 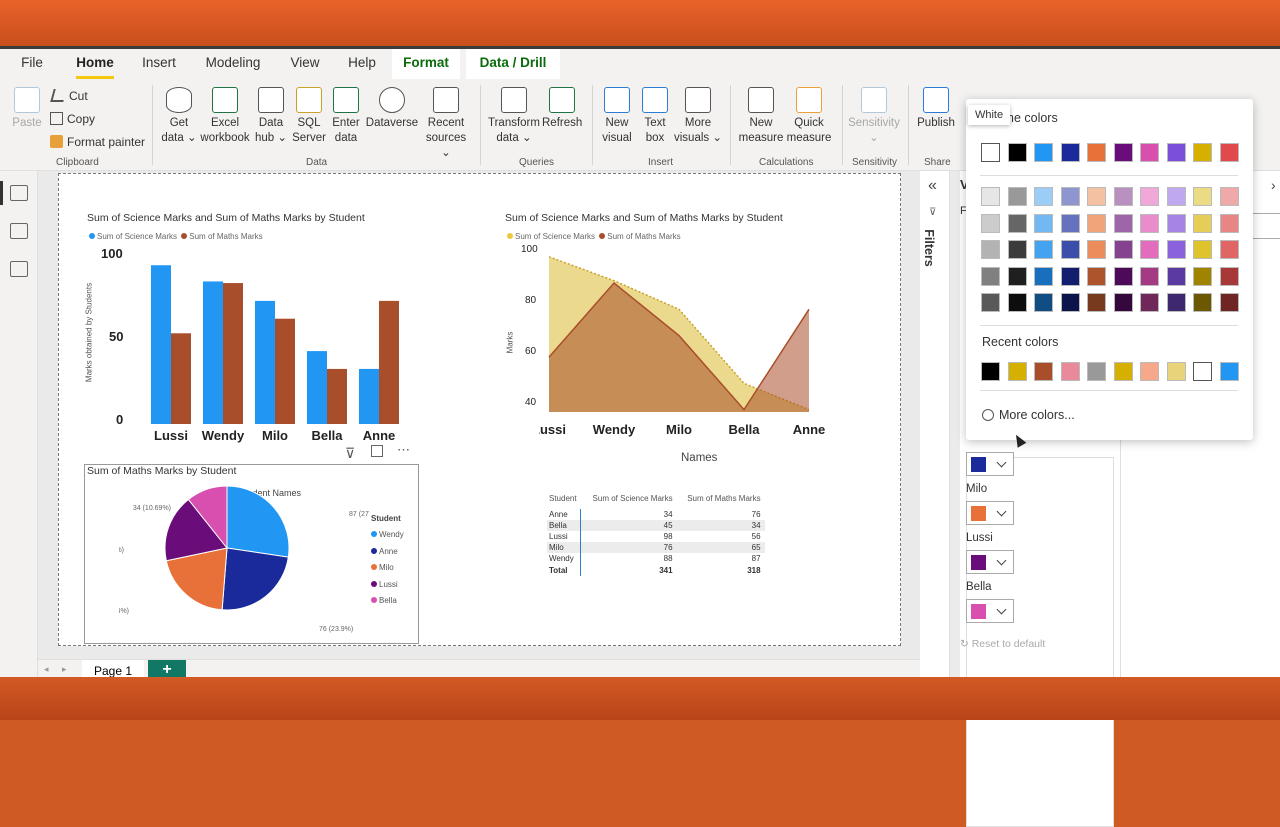 I want to click on tab-file: File, so click(x=32, y=67).